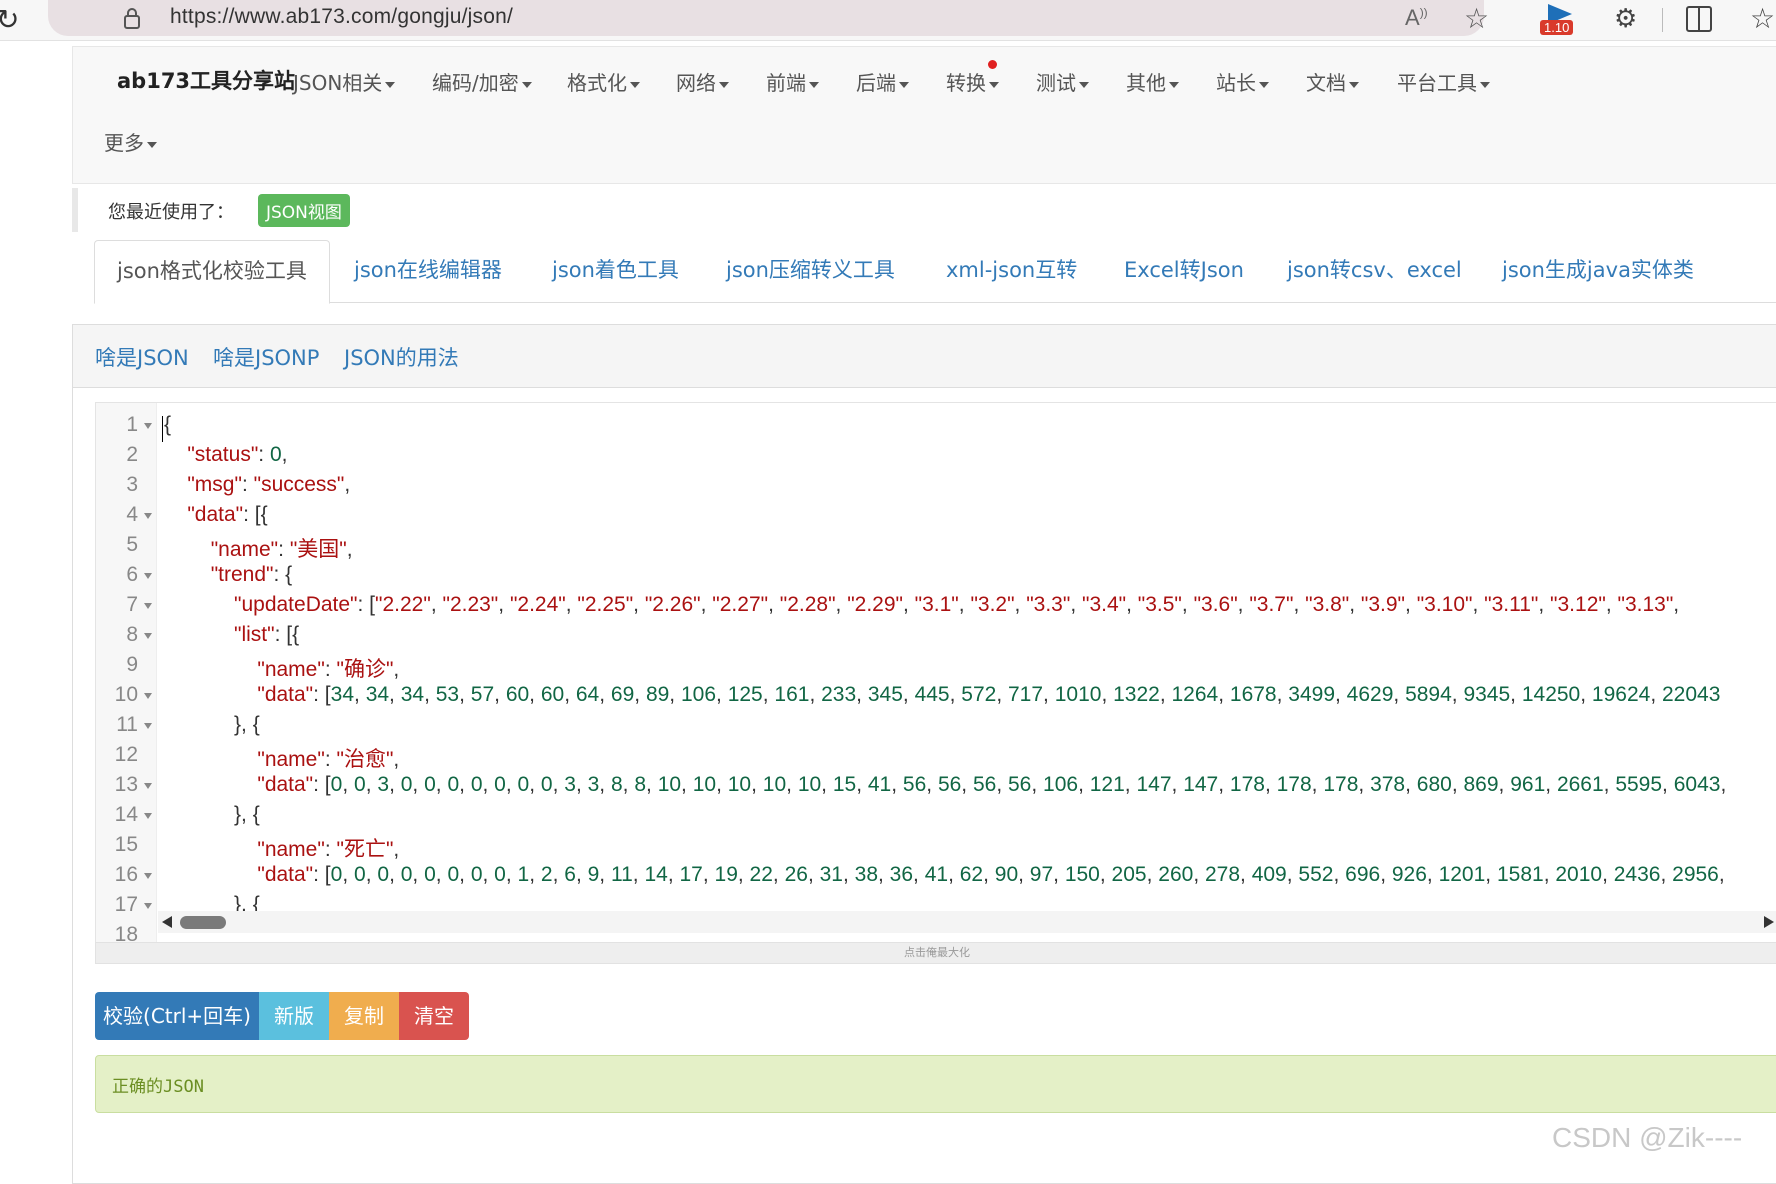 The image size is (1776, 1184). Describe the element at coordinates (1184, 270) in the screenshot. I see `tab-excel-to-json: Excel转Json` at that location.